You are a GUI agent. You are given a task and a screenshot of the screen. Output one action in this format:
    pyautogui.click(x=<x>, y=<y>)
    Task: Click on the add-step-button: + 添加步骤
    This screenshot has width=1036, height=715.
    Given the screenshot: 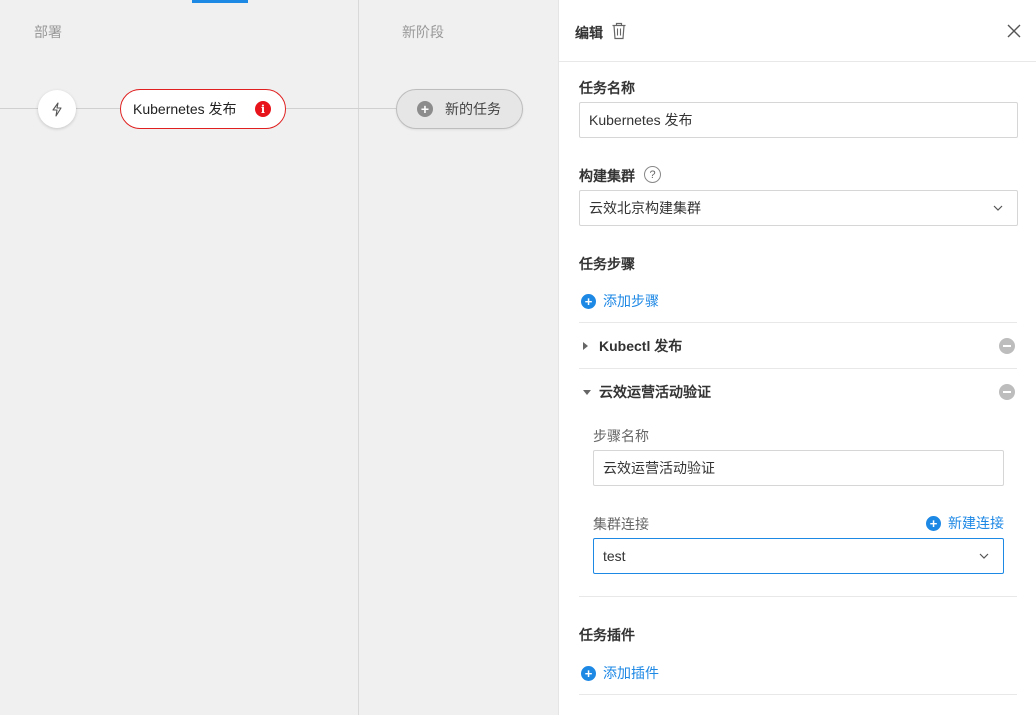 What is the action you would take?
    pyautogui.click(x=620, y=301)
    